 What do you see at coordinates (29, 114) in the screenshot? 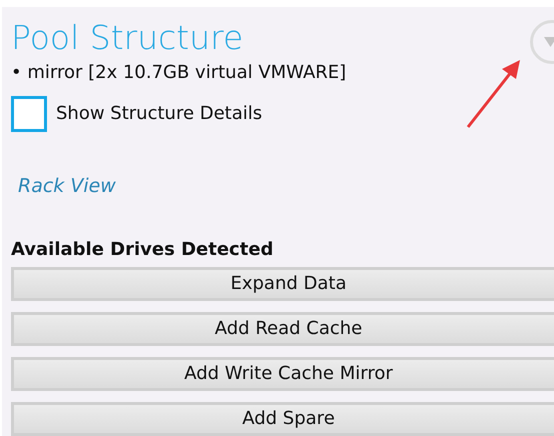
I see `checkbox` at bounding box center [29, 114].